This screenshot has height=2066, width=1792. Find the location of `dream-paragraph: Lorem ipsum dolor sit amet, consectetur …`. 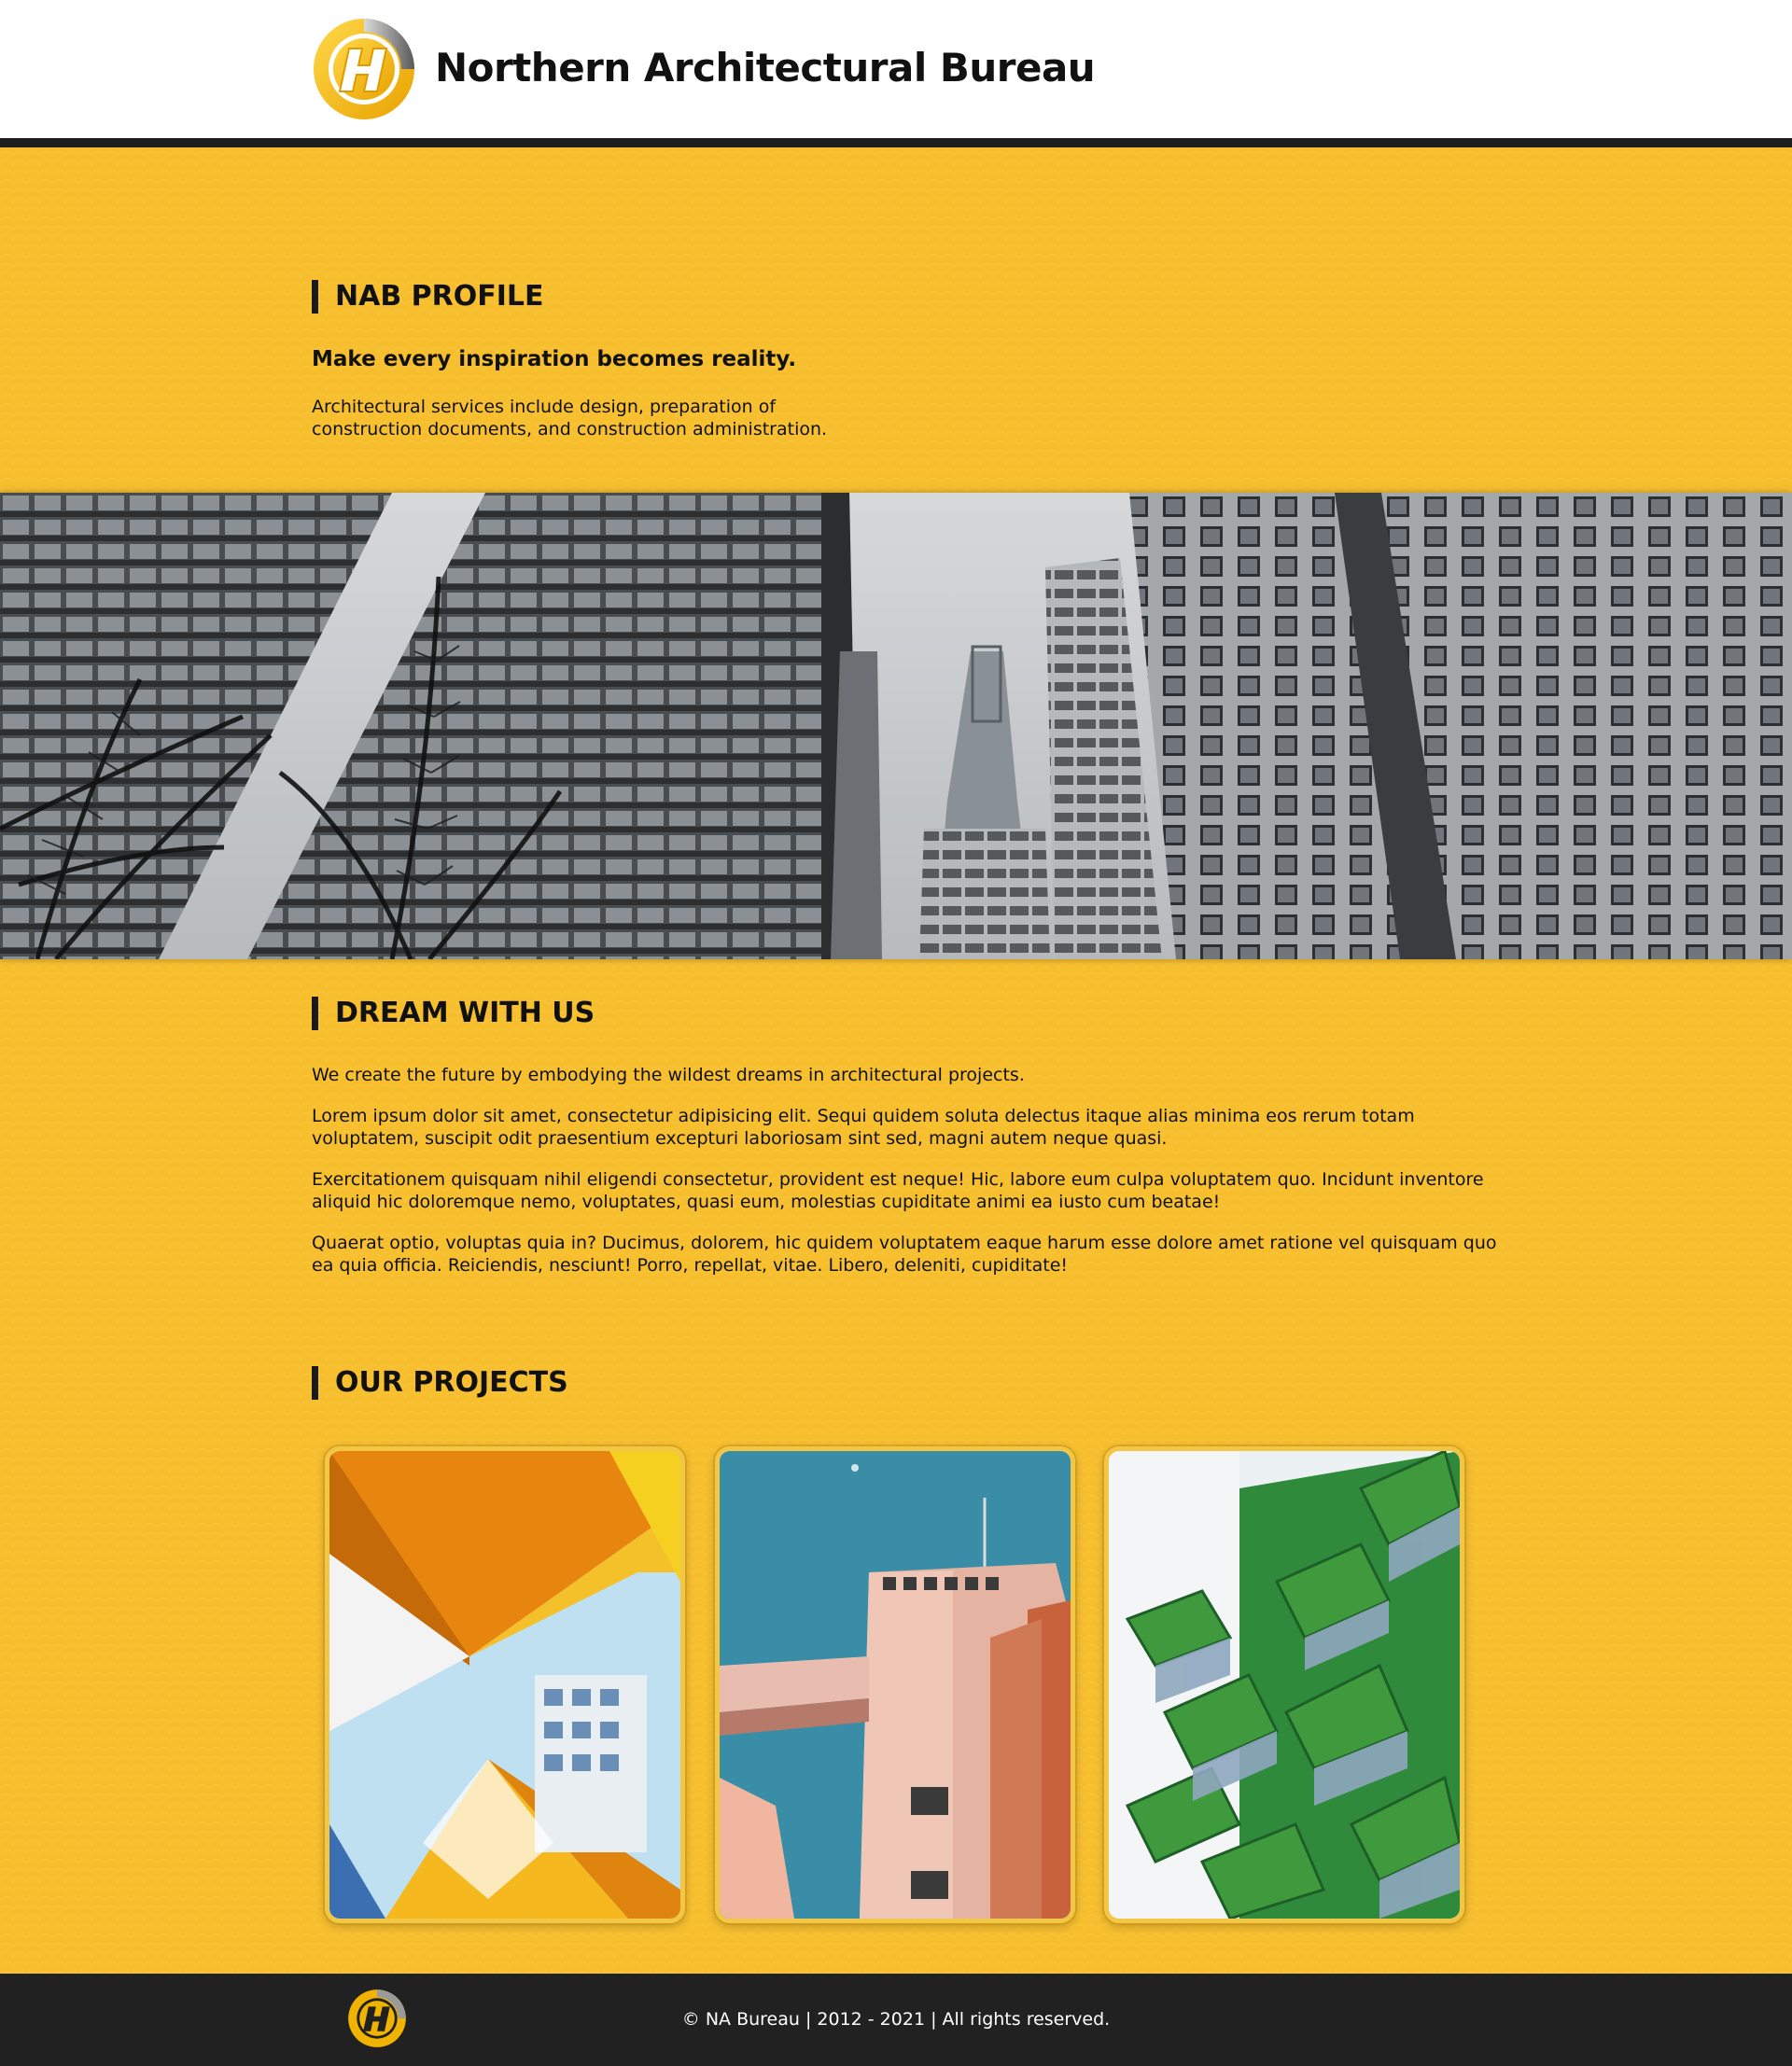

dream-paragraph: Lorem ipsum dolor sit amet, consectetur … is located at coordinates (863, 1128).